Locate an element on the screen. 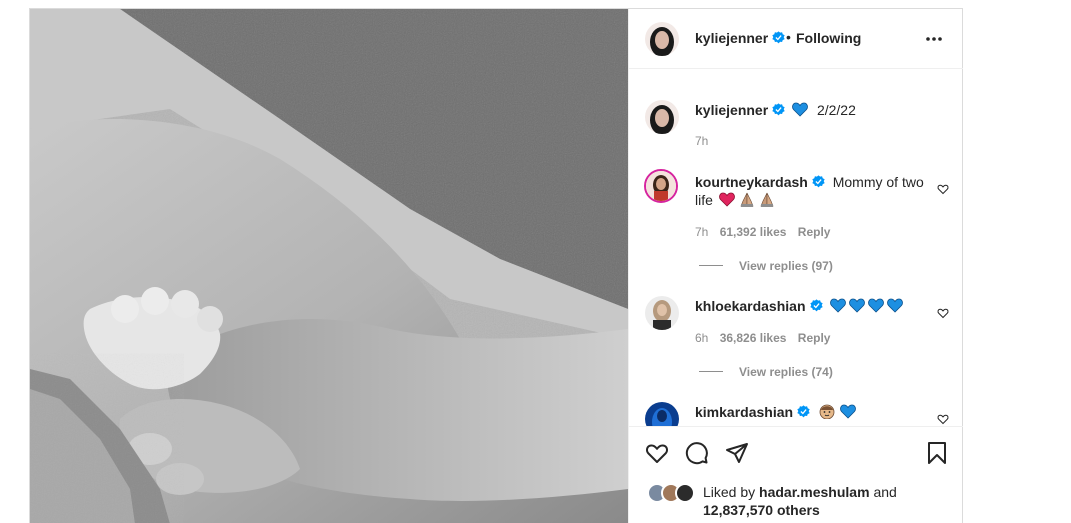 This screenshot has height=523, width=1071. comment-username: kourtneykardash is located at coordinates (751, 182).